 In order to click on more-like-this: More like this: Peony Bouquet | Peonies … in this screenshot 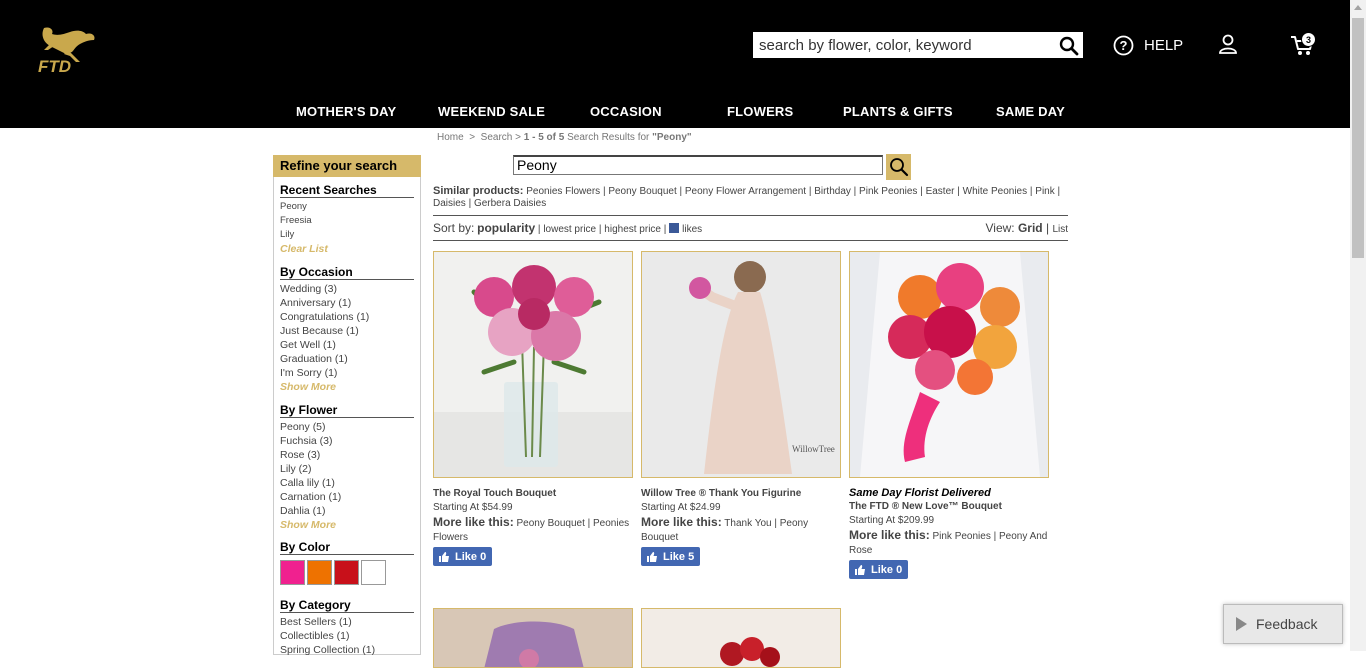, I will do `click(533, 530)`.